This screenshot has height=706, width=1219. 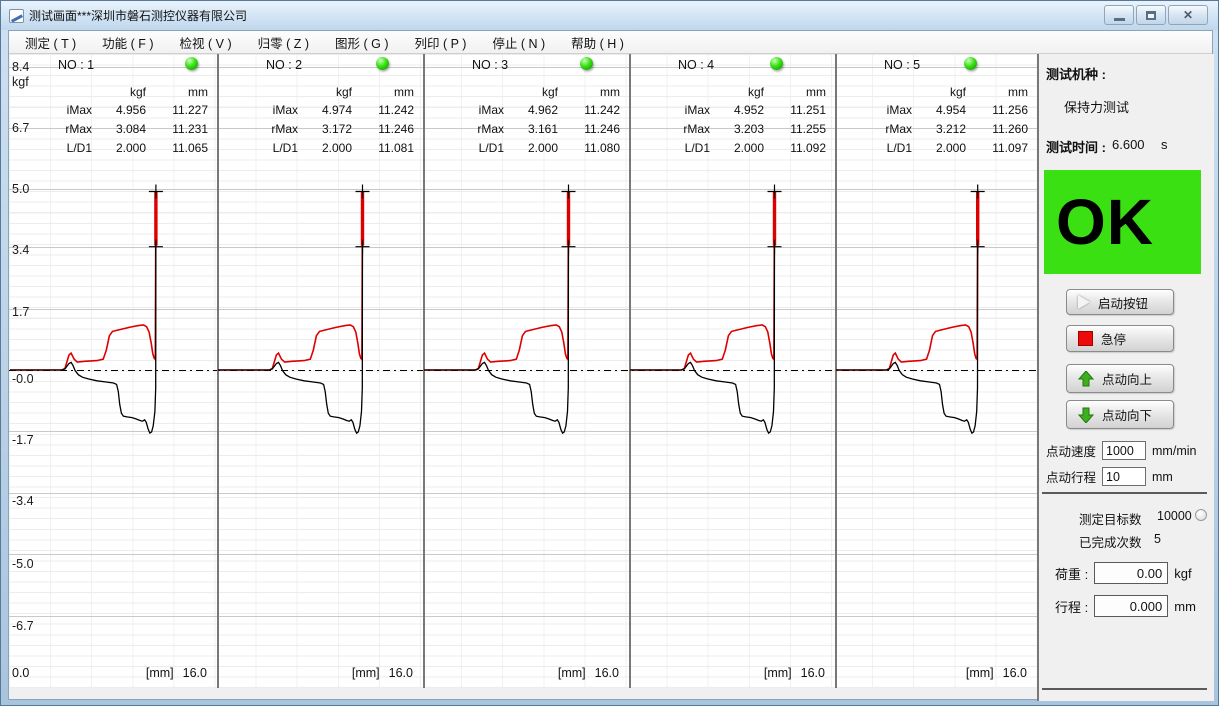 I want to click on window-controls: ✕, so click(x=1156, y=15).